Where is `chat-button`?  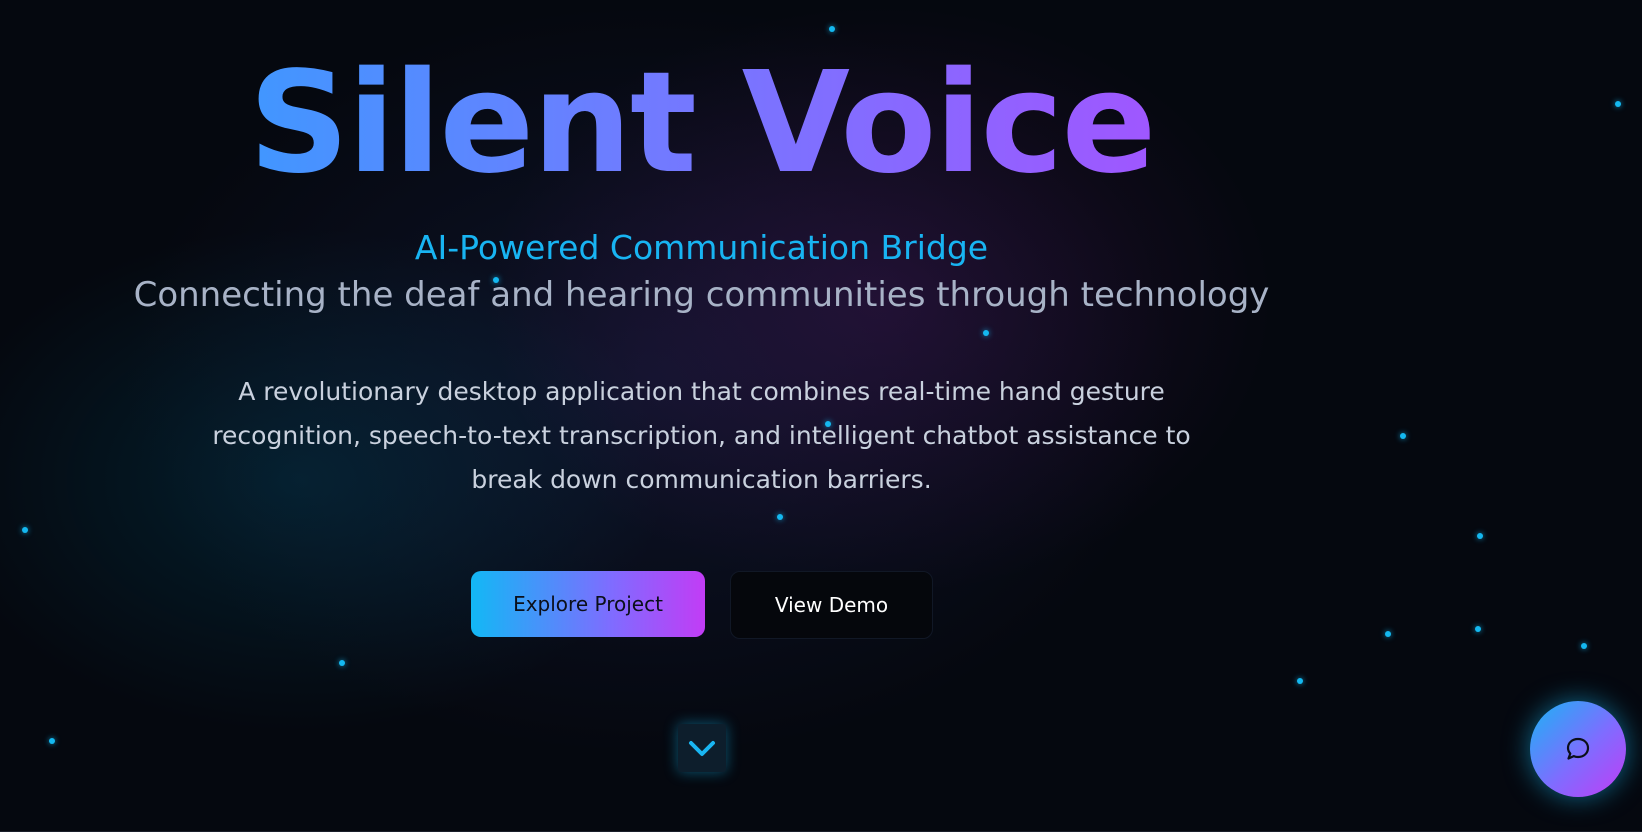 chat-button is located at coordinates (1578, 749).